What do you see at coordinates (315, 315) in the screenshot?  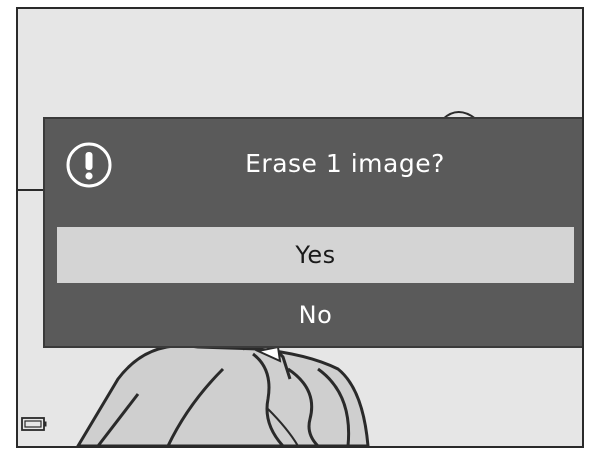 I see `no-option: No` at bounding box center [315, 315].